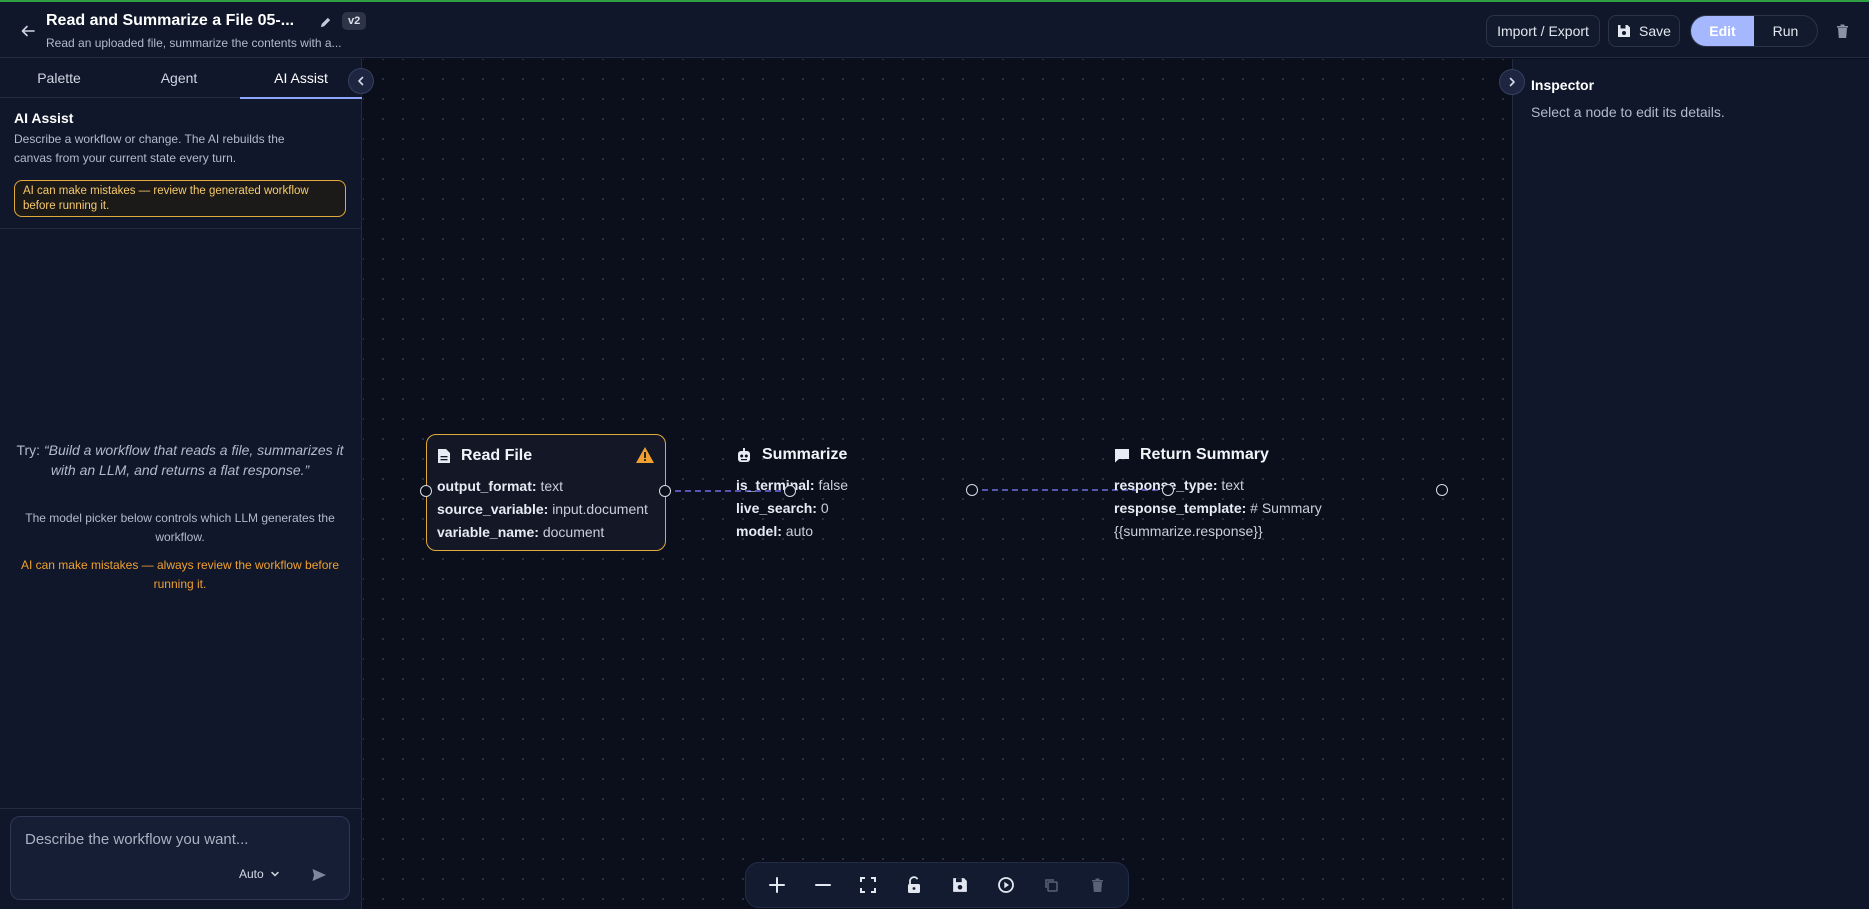 This screenshot has height=909, width=1869. I want to click on delete-icon, so click(1097, 885).